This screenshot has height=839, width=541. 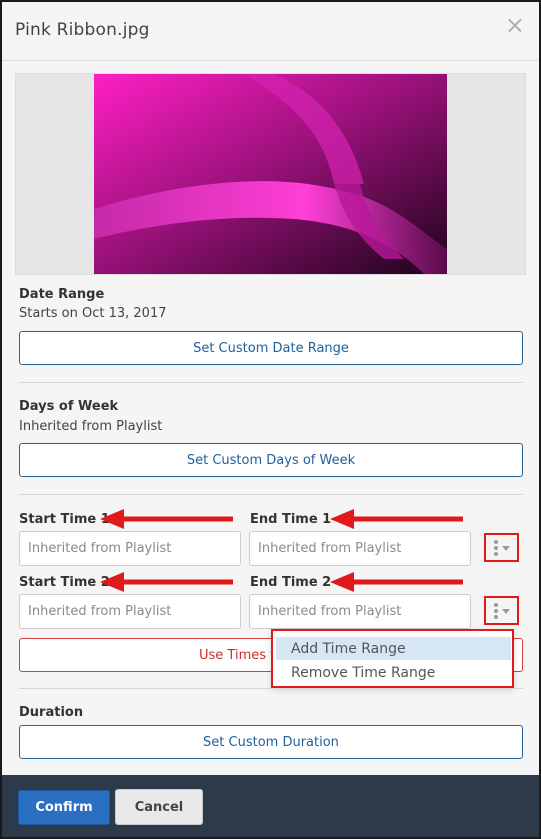 What do you see at coordinates (91, 426) in the screenshot?
I see `days-of-week-value: Inherited from Playlist` at bounding box center [91, 426].